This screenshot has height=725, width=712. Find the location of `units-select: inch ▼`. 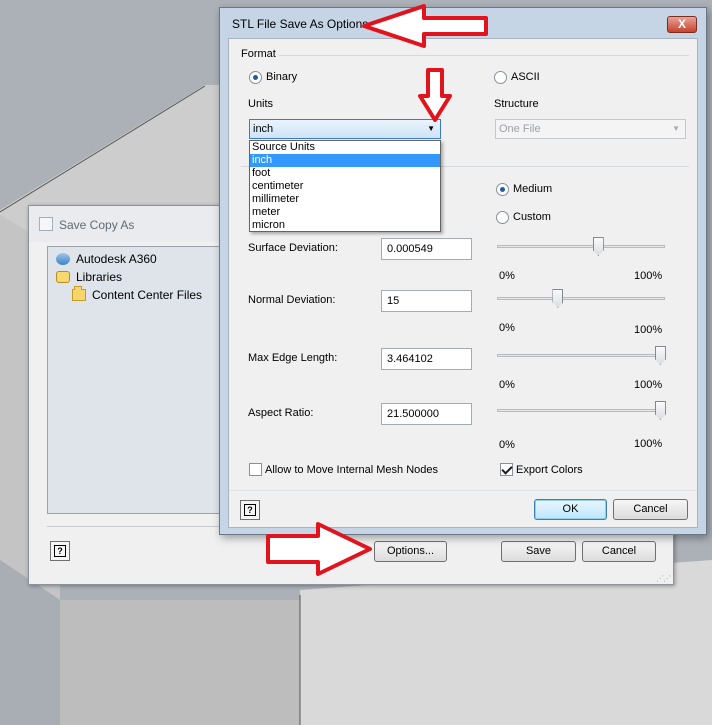

units-select: inch ▼ is located at coordinates (345, 129).